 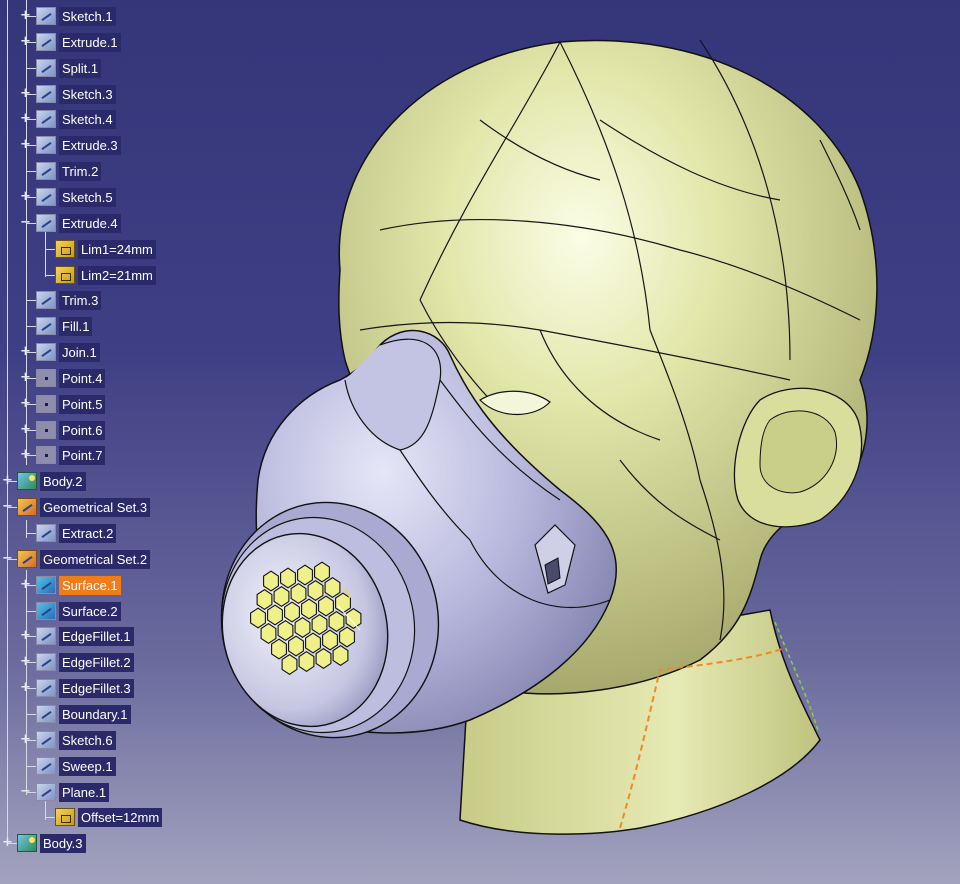 I want to click on tree-node-fill-1: Fill.1, so click(x=64, y=326).